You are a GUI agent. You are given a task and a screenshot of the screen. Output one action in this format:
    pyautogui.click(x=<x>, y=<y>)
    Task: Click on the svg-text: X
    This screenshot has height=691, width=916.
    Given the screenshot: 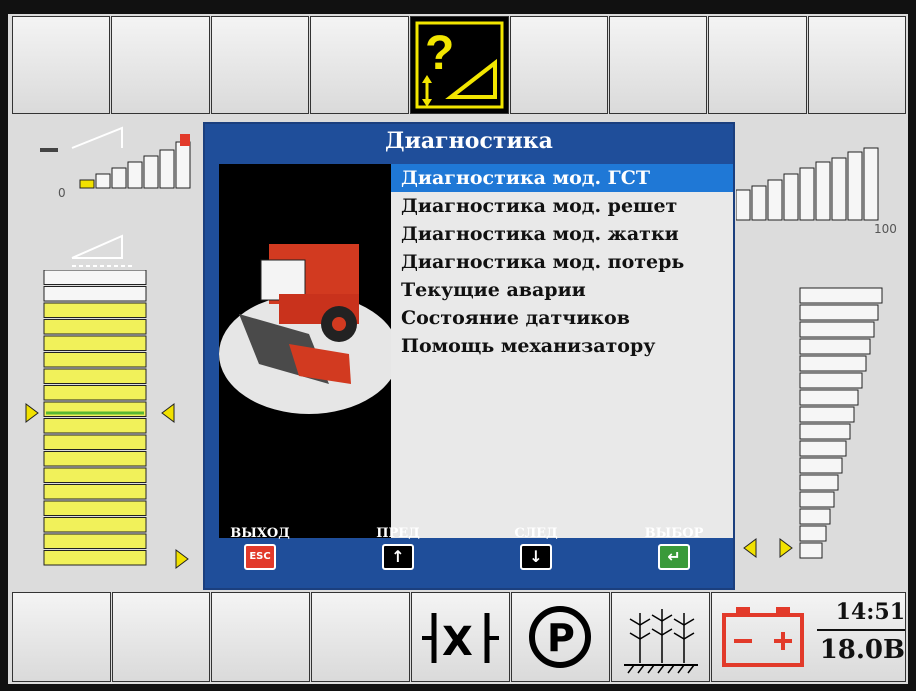 What is the action you would take?
    pyautogui.click(x=457, y=642)
    